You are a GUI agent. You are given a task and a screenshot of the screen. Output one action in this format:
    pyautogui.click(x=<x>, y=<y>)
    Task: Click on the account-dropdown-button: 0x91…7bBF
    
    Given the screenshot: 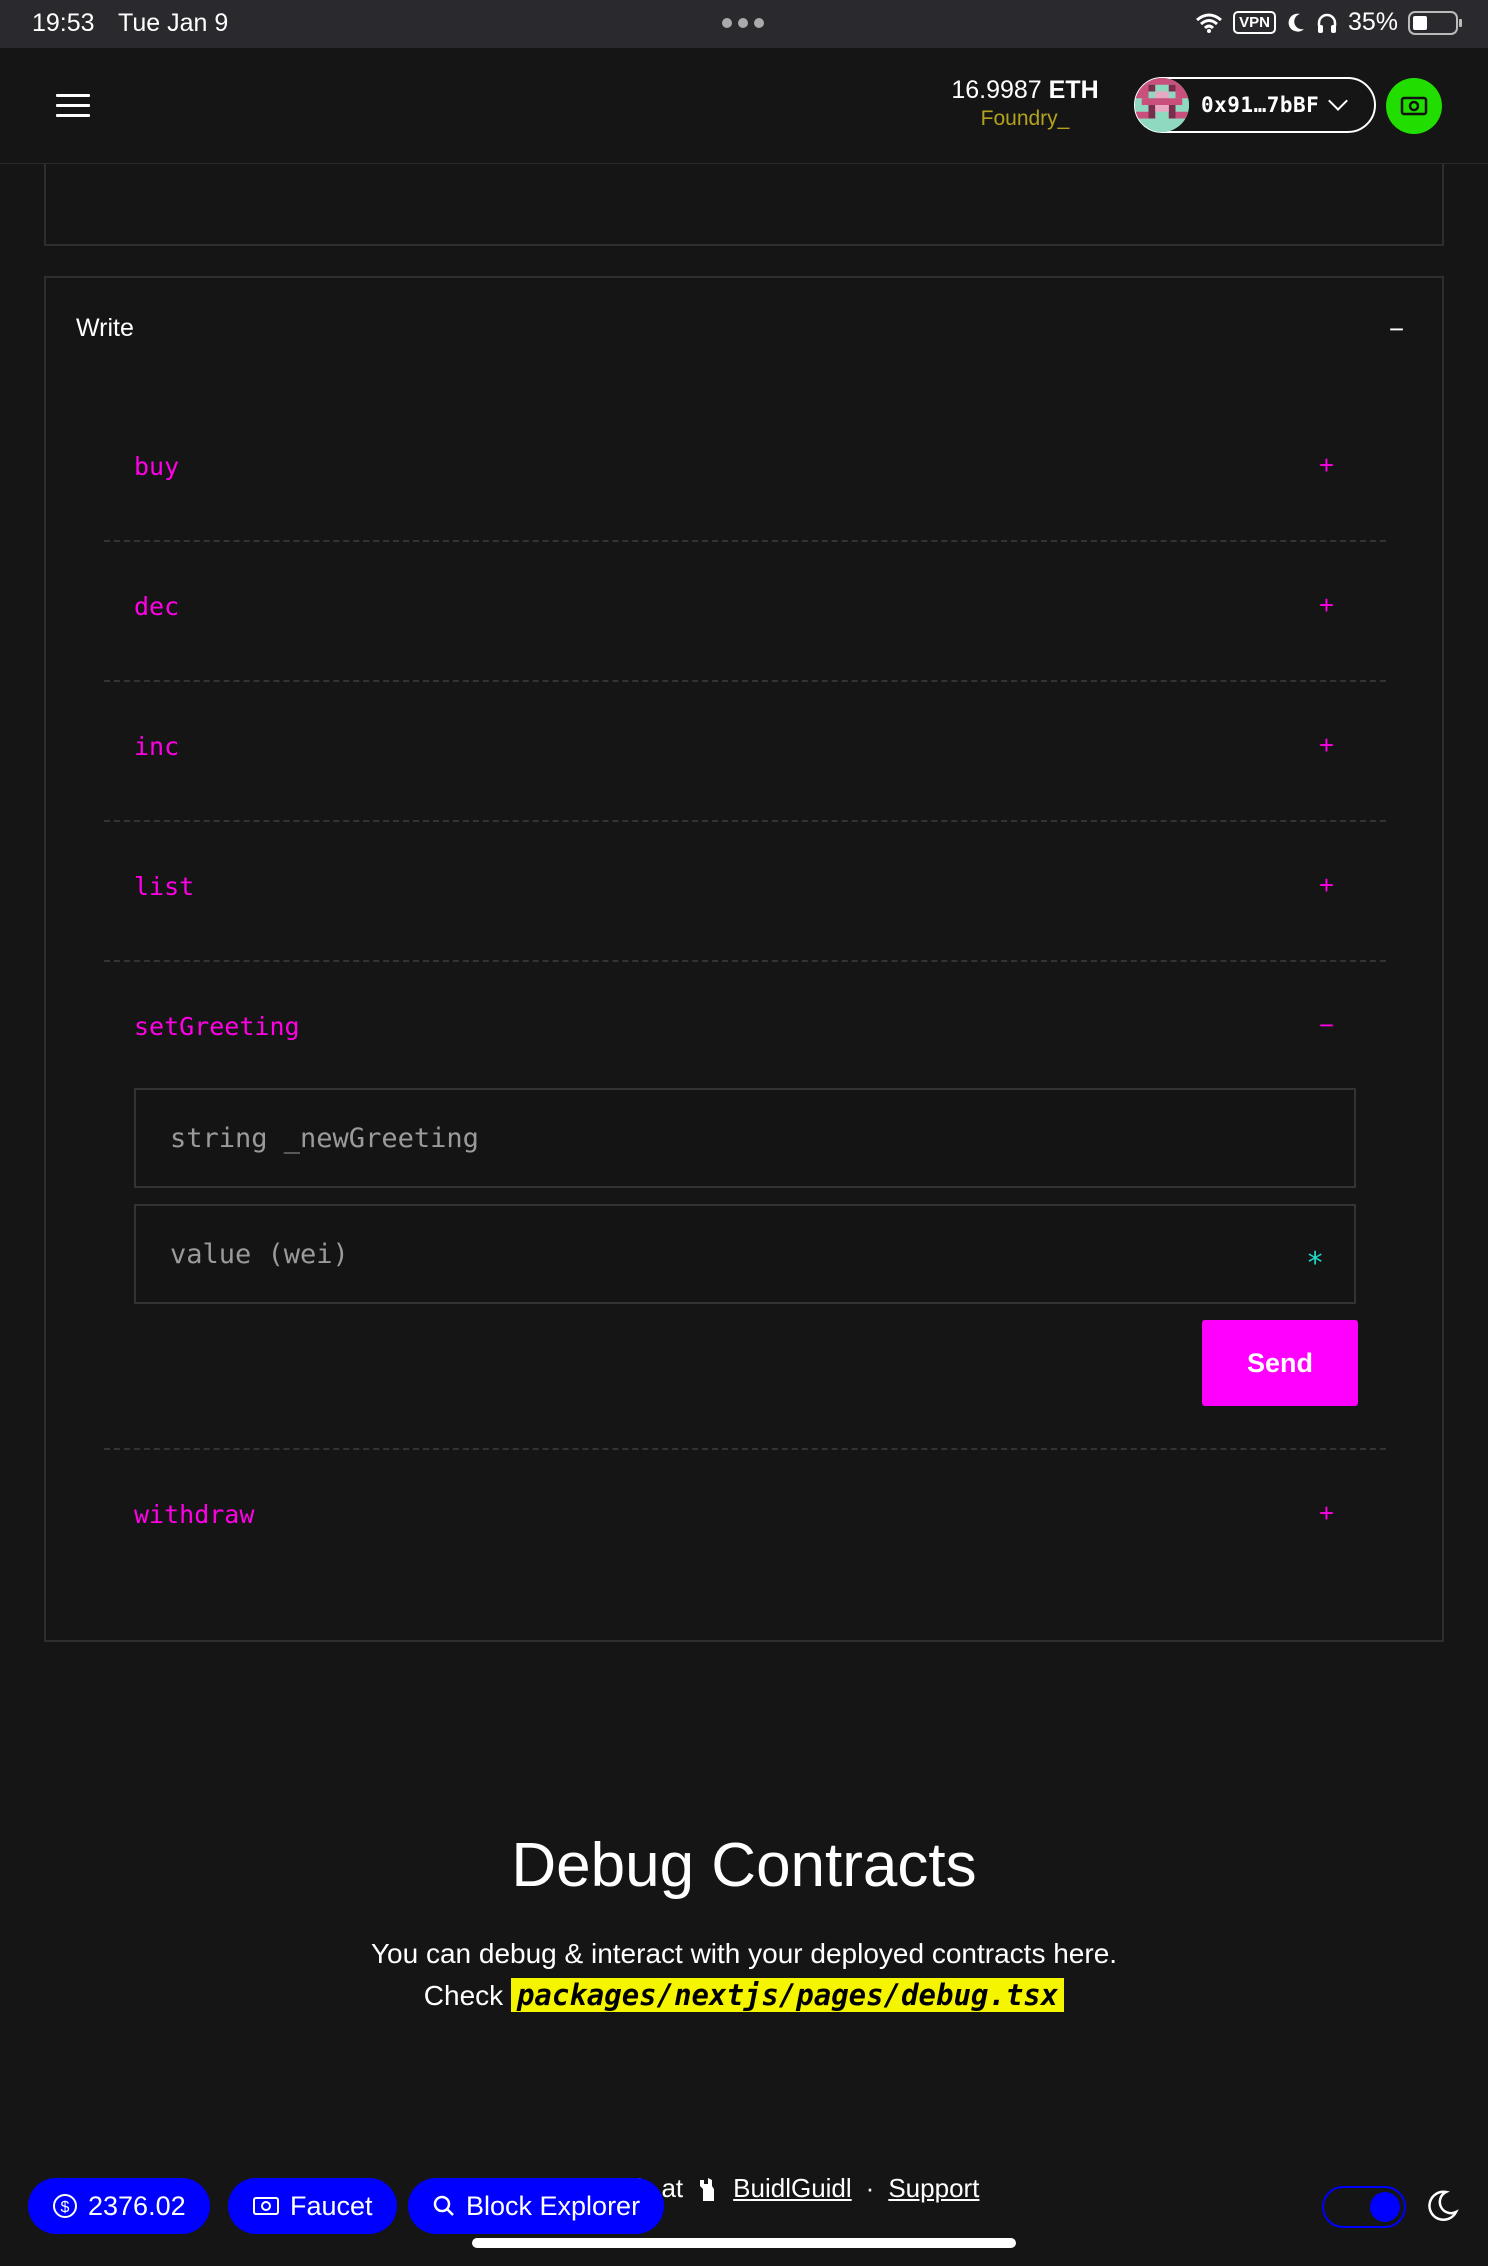 What is the action you would take?
    pyautogui.click(x=1255, y=105)
    